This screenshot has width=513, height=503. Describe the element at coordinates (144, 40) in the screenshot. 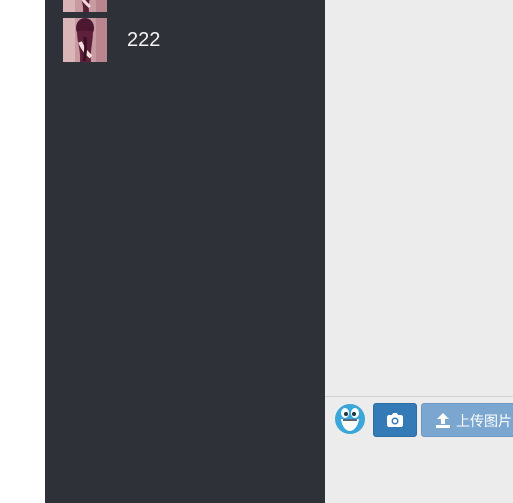

I see `contact-name: 222` at that location.